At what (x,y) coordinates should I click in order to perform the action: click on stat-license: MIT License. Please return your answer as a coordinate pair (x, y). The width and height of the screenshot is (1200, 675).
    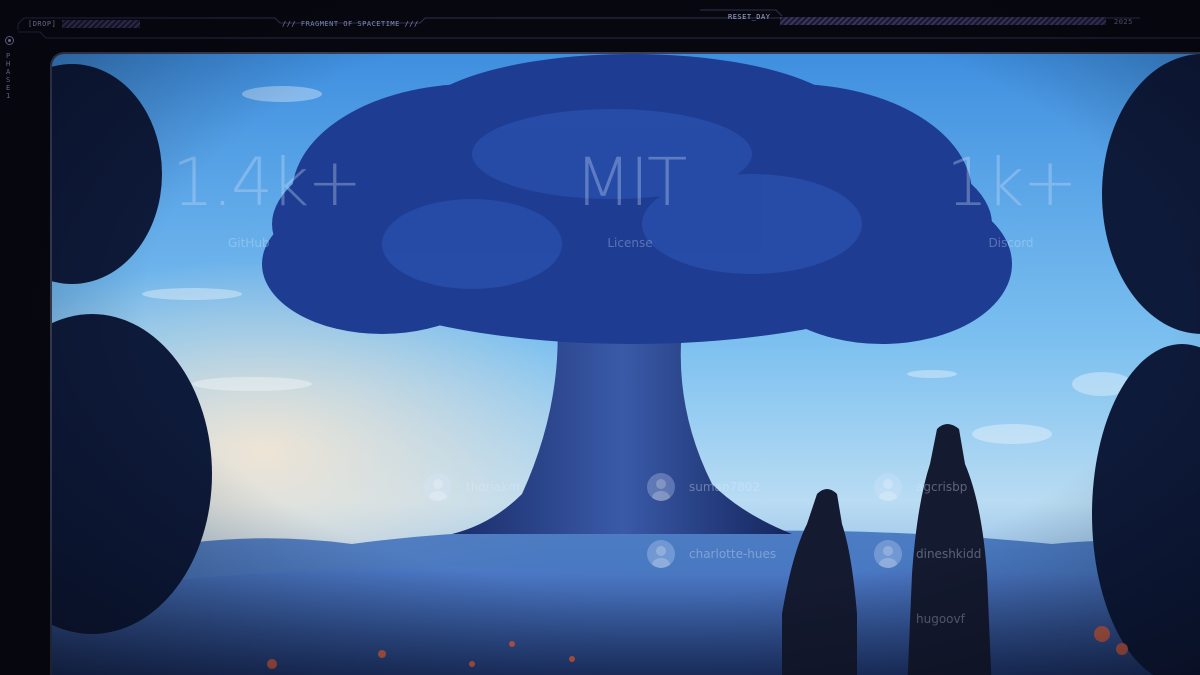
    Looking at the image, I should click on (630, 197).